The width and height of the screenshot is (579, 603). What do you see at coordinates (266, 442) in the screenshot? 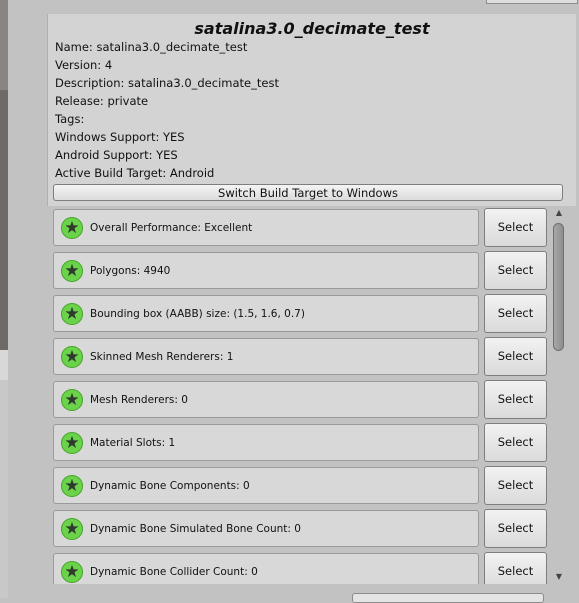
I see `stat-row: ★ Material Slots: 1` at bounding box center [266, 442].